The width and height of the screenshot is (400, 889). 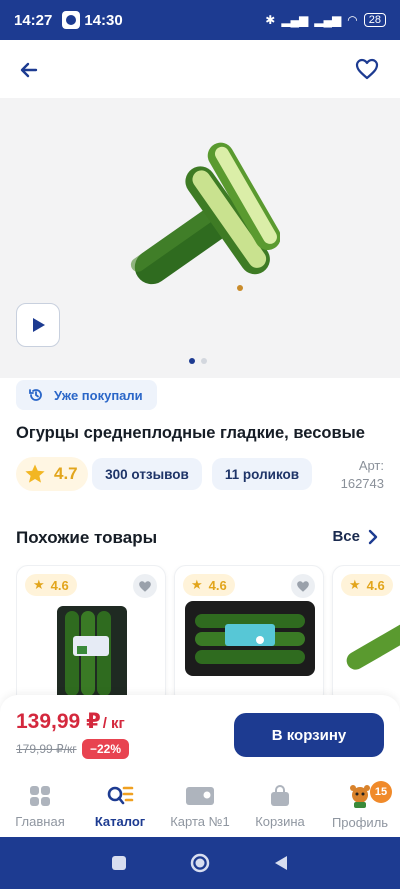 I want to click on current-price: 139,99 ₽ / кг, so click(x=70, y=721).